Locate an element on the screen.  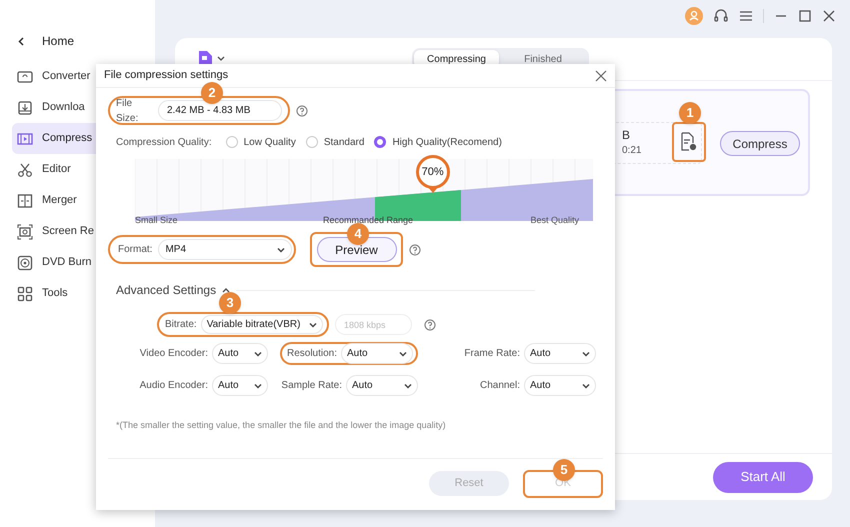
grid-icon is located at coordinates (25, 294).